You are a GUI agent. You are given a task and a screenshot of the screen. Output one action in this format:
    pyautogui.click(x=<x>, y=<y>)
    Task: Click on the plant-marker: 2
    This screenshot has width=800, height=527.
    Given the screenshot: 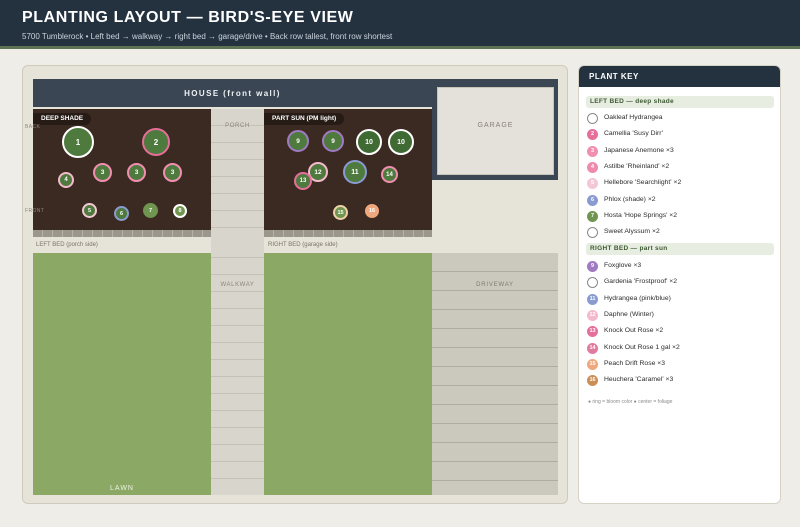 What is the action you would take?
    pyautogui.click(x=156, y=142)
    